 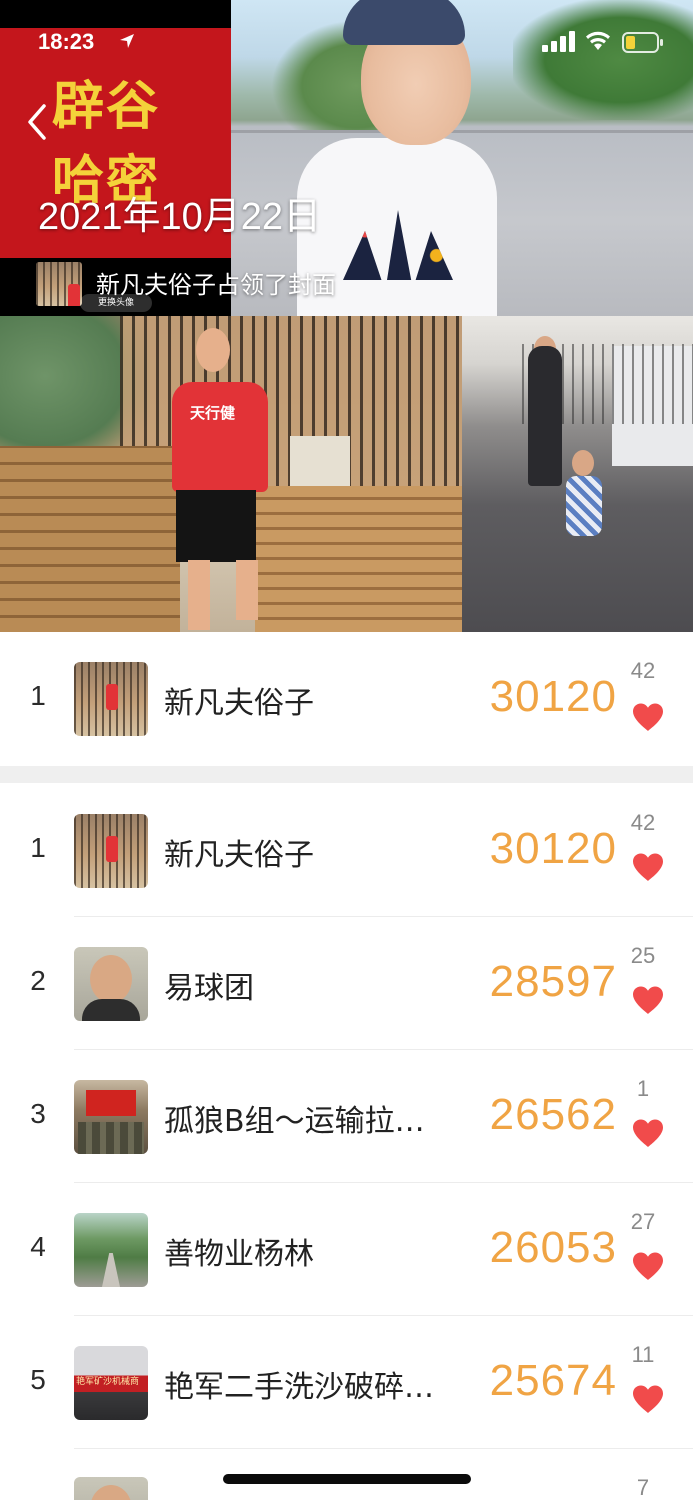 What do you see at coordinates (108, 1382) in the screenshot?
I see `shop-sign-text: 艳军矿沙机械商` at bounding box center [108, 1382].